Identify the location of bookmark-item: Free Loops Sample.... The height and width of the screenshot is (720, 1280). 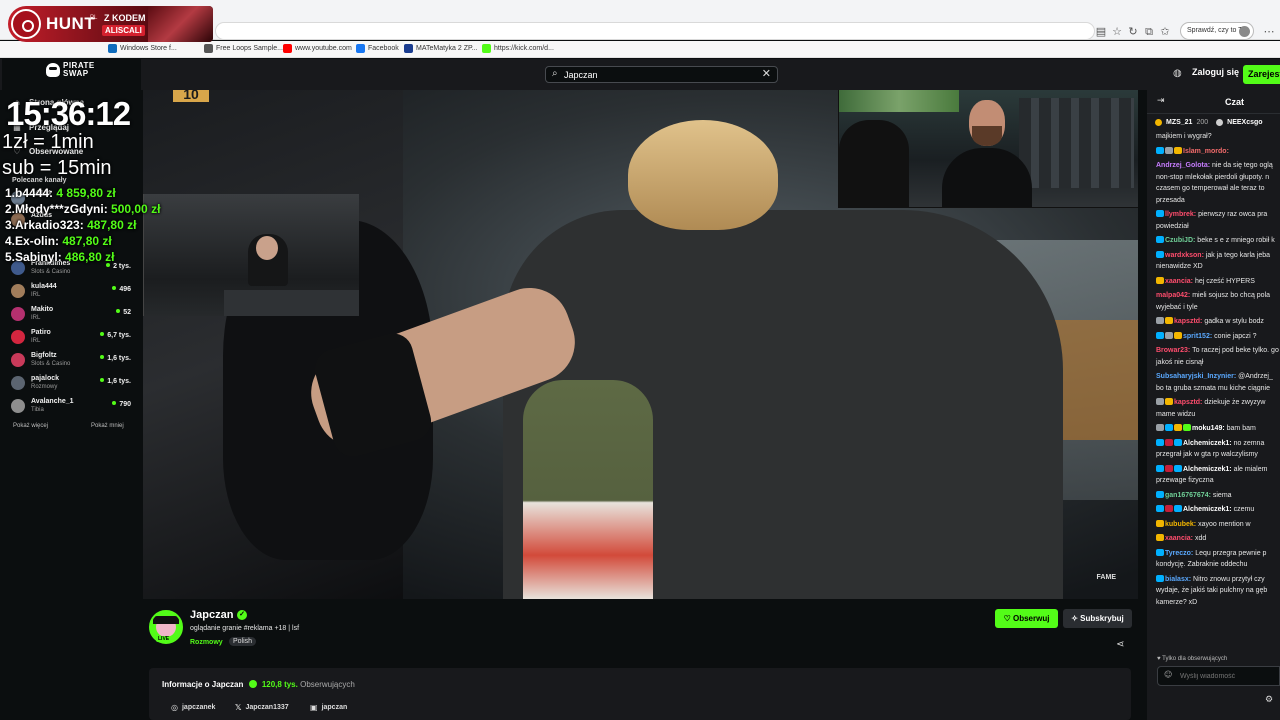
(243, 48).